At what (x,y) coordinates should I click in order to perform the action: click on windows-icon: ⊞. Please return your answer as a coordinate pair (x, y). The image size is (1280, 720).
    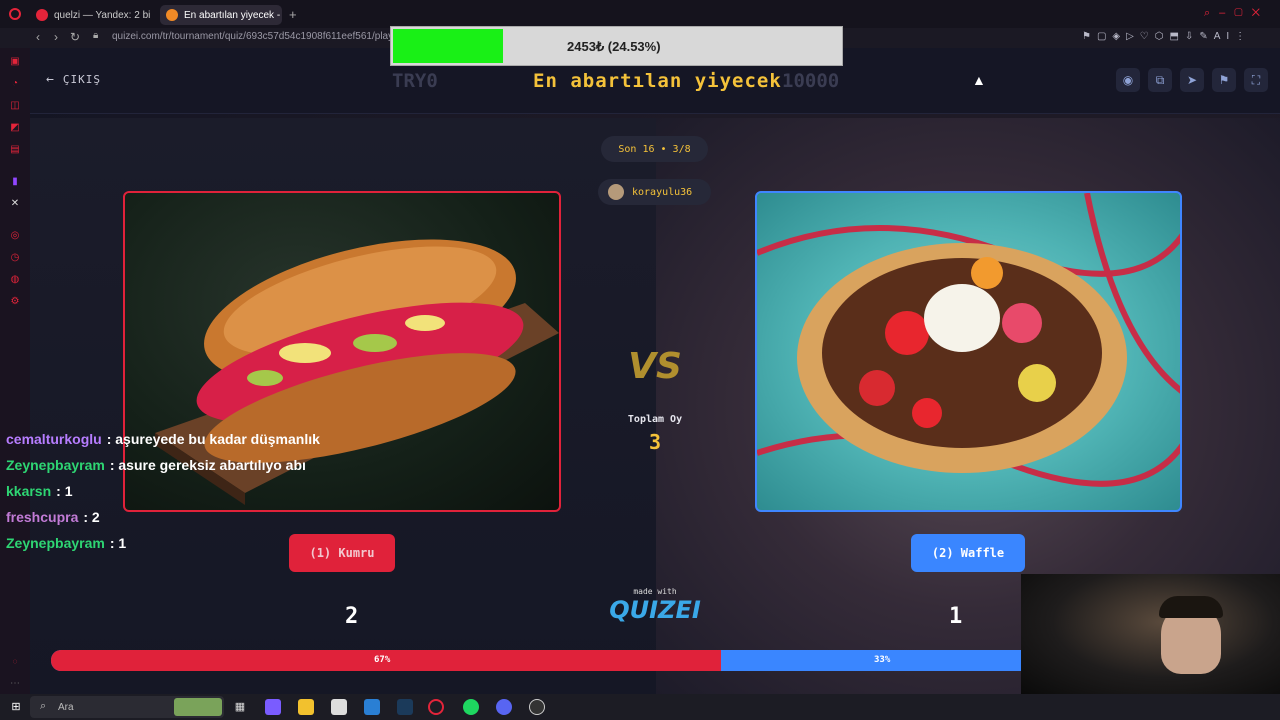
    Looking at the image, I should click on (16, 707).